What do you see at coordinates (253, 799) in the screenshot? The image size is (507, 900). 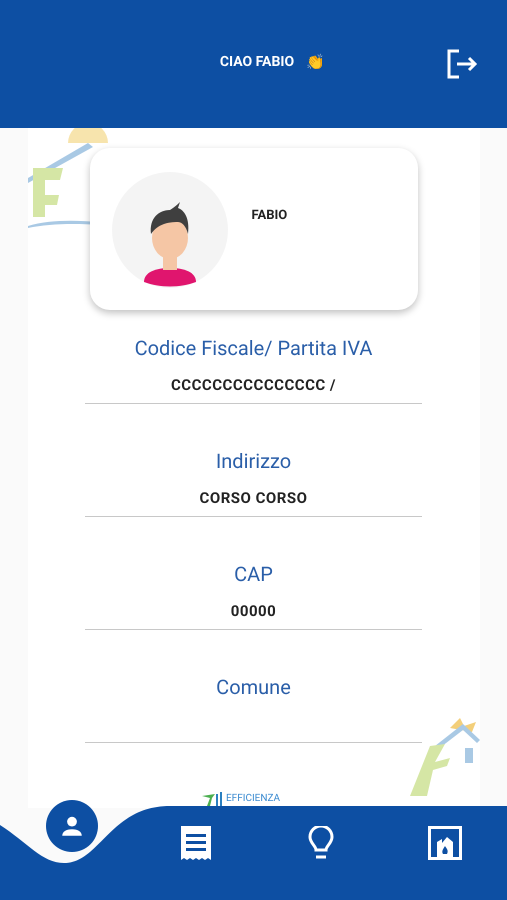 I see `logo-text: EFFICIENZA` at bounding box center [253, 799].